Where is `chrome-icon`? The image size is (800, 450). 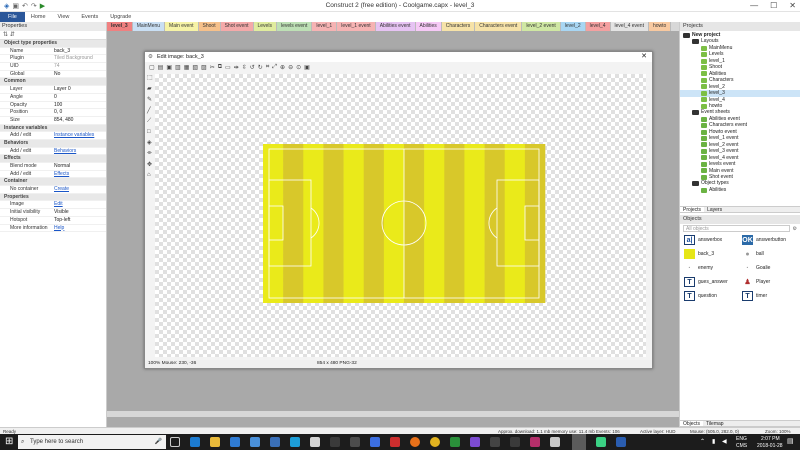
chrome-icon is located at coordinates (435, 442).